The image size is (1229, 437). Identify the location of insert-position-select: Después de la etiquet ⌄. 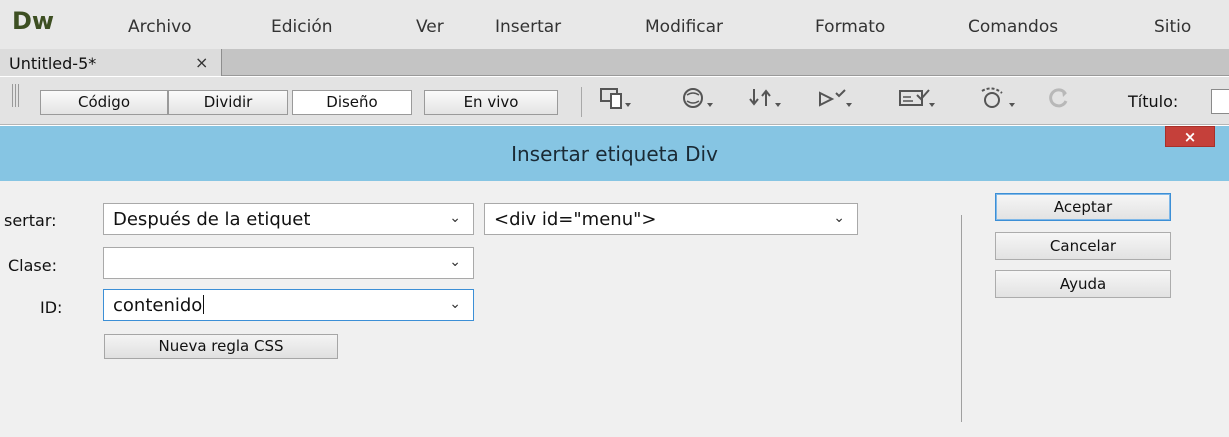
(288, 219).